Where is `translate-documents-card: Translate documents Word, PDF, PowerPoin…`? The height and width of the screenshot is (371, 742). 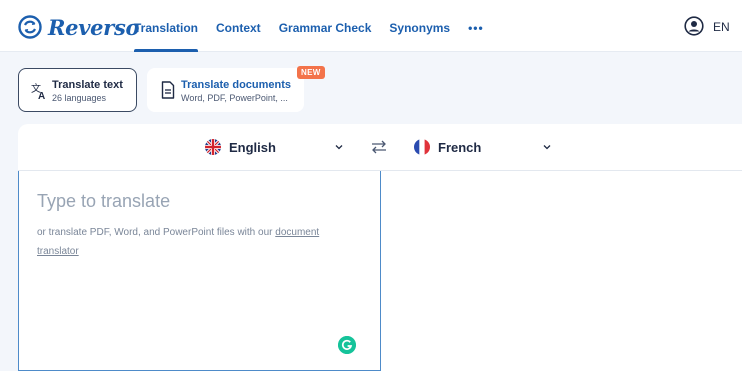 translate-documents-card: Translate documents Word, PDF, PowerPoin… is located at coordinates (236, 89).